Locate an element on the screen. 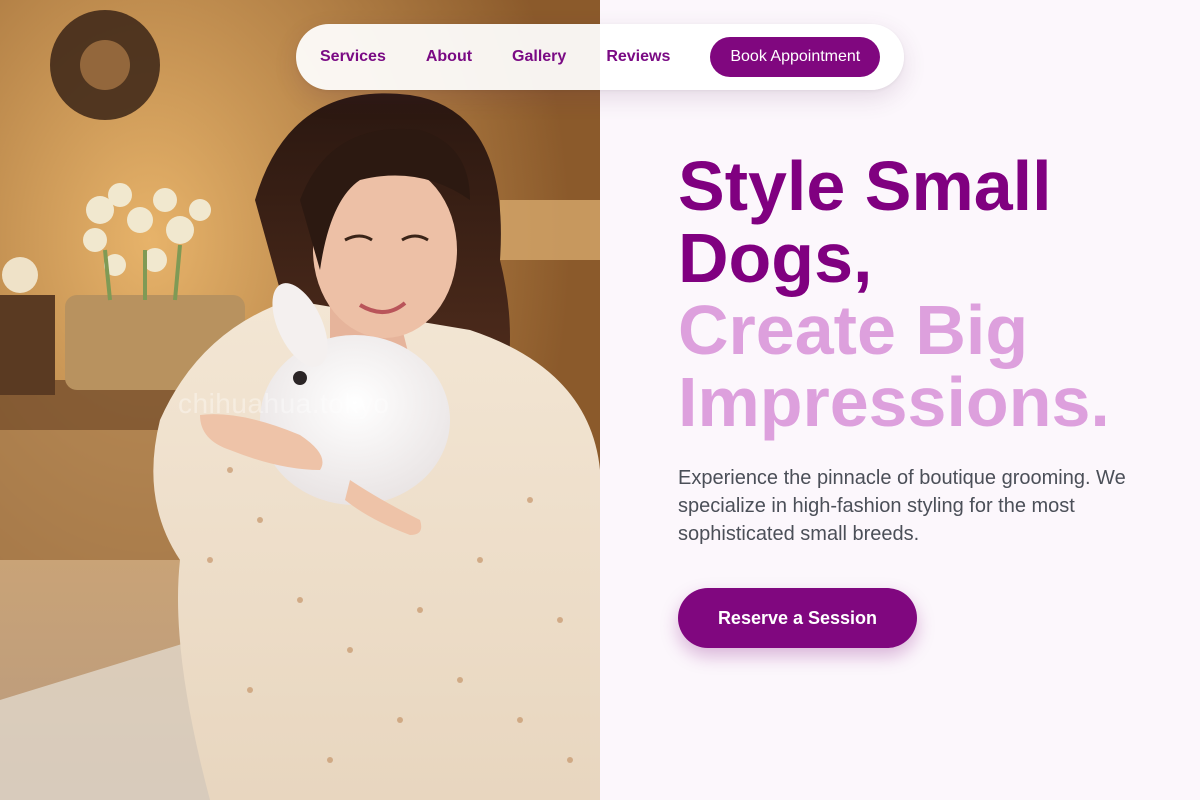  nav-link-services: Services is located at coordinates (353, 57).